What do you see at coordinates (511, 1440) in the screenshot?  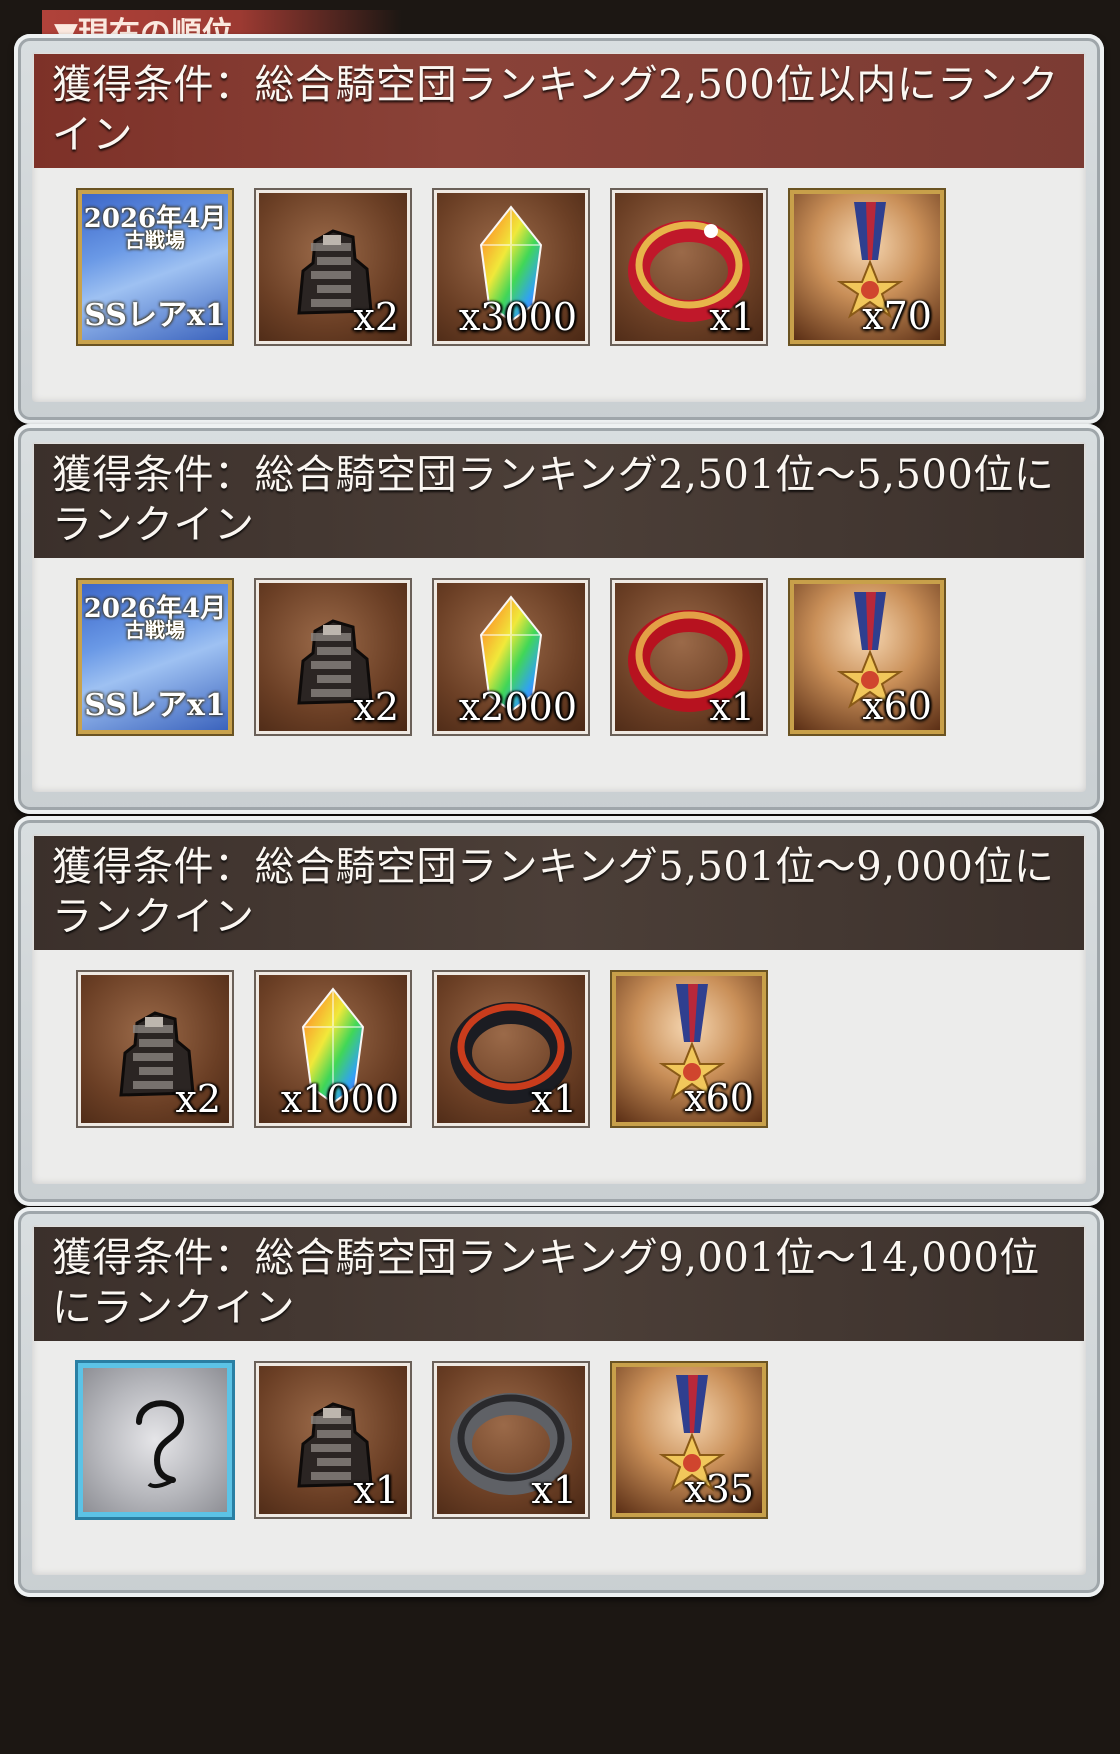 I see `reward-item-ring-silver: x1` at bounding box center [511, 1440].